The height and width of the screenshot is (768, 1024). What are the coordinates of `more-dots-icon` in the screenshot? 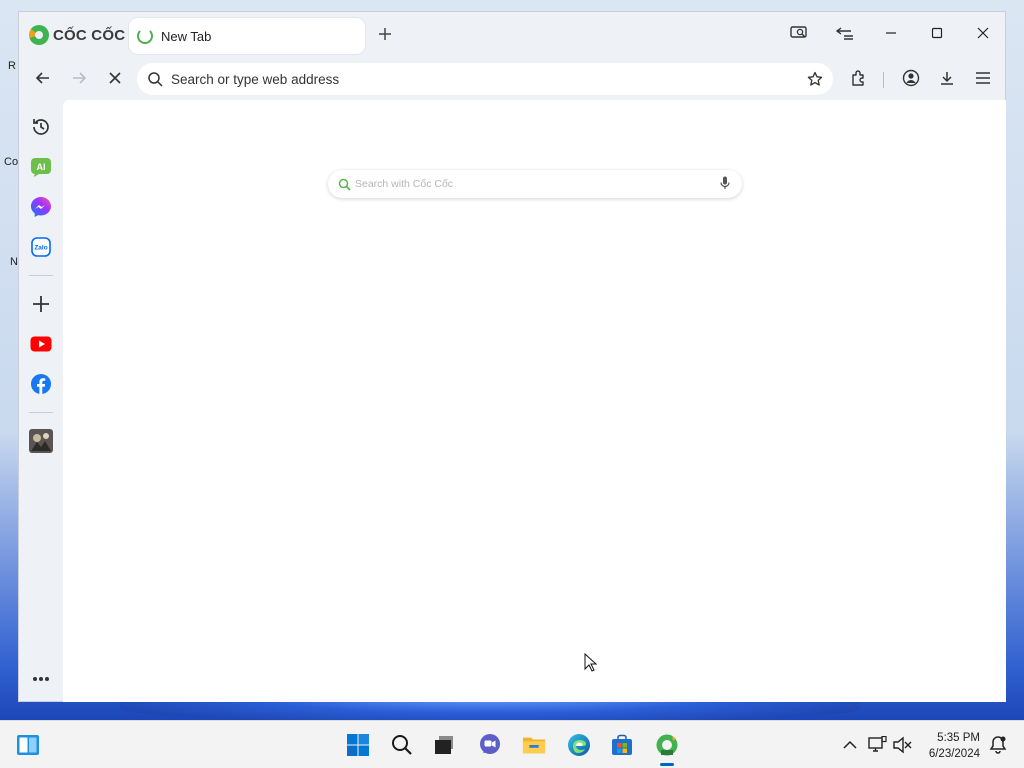 It's located at (41, 679).